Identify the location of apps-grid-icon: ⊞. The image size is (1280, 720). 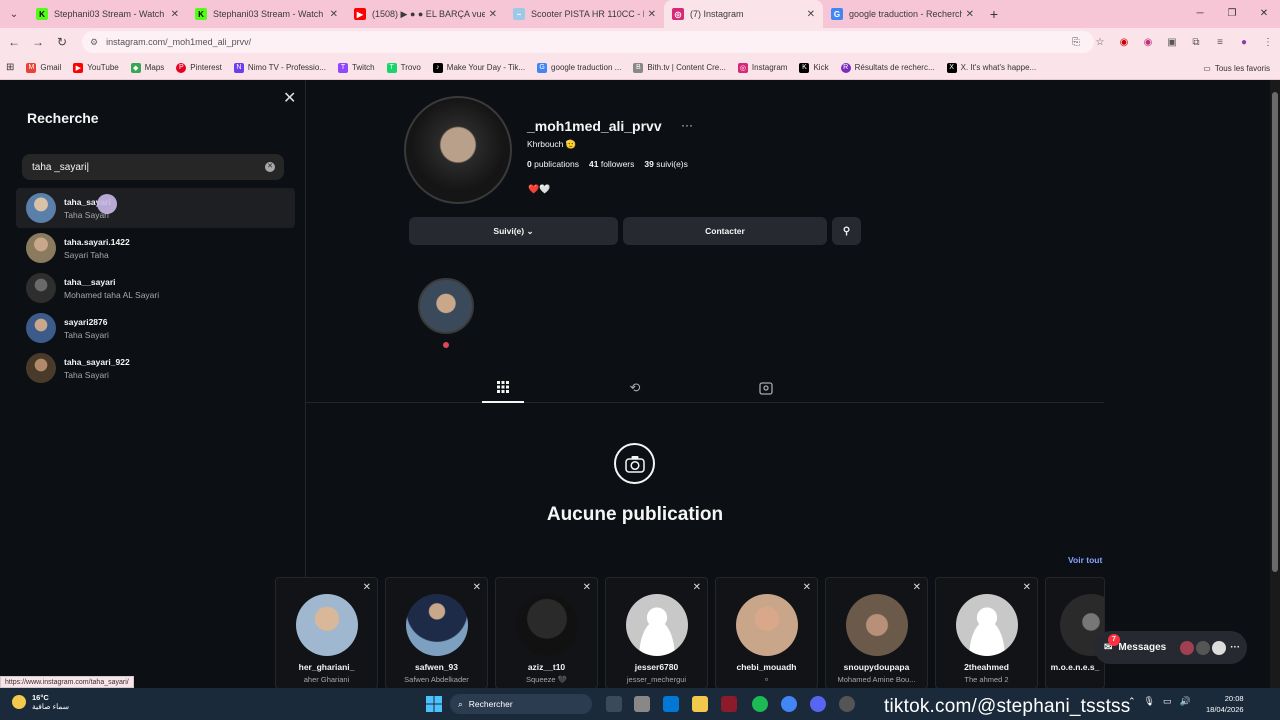
(10, 67).